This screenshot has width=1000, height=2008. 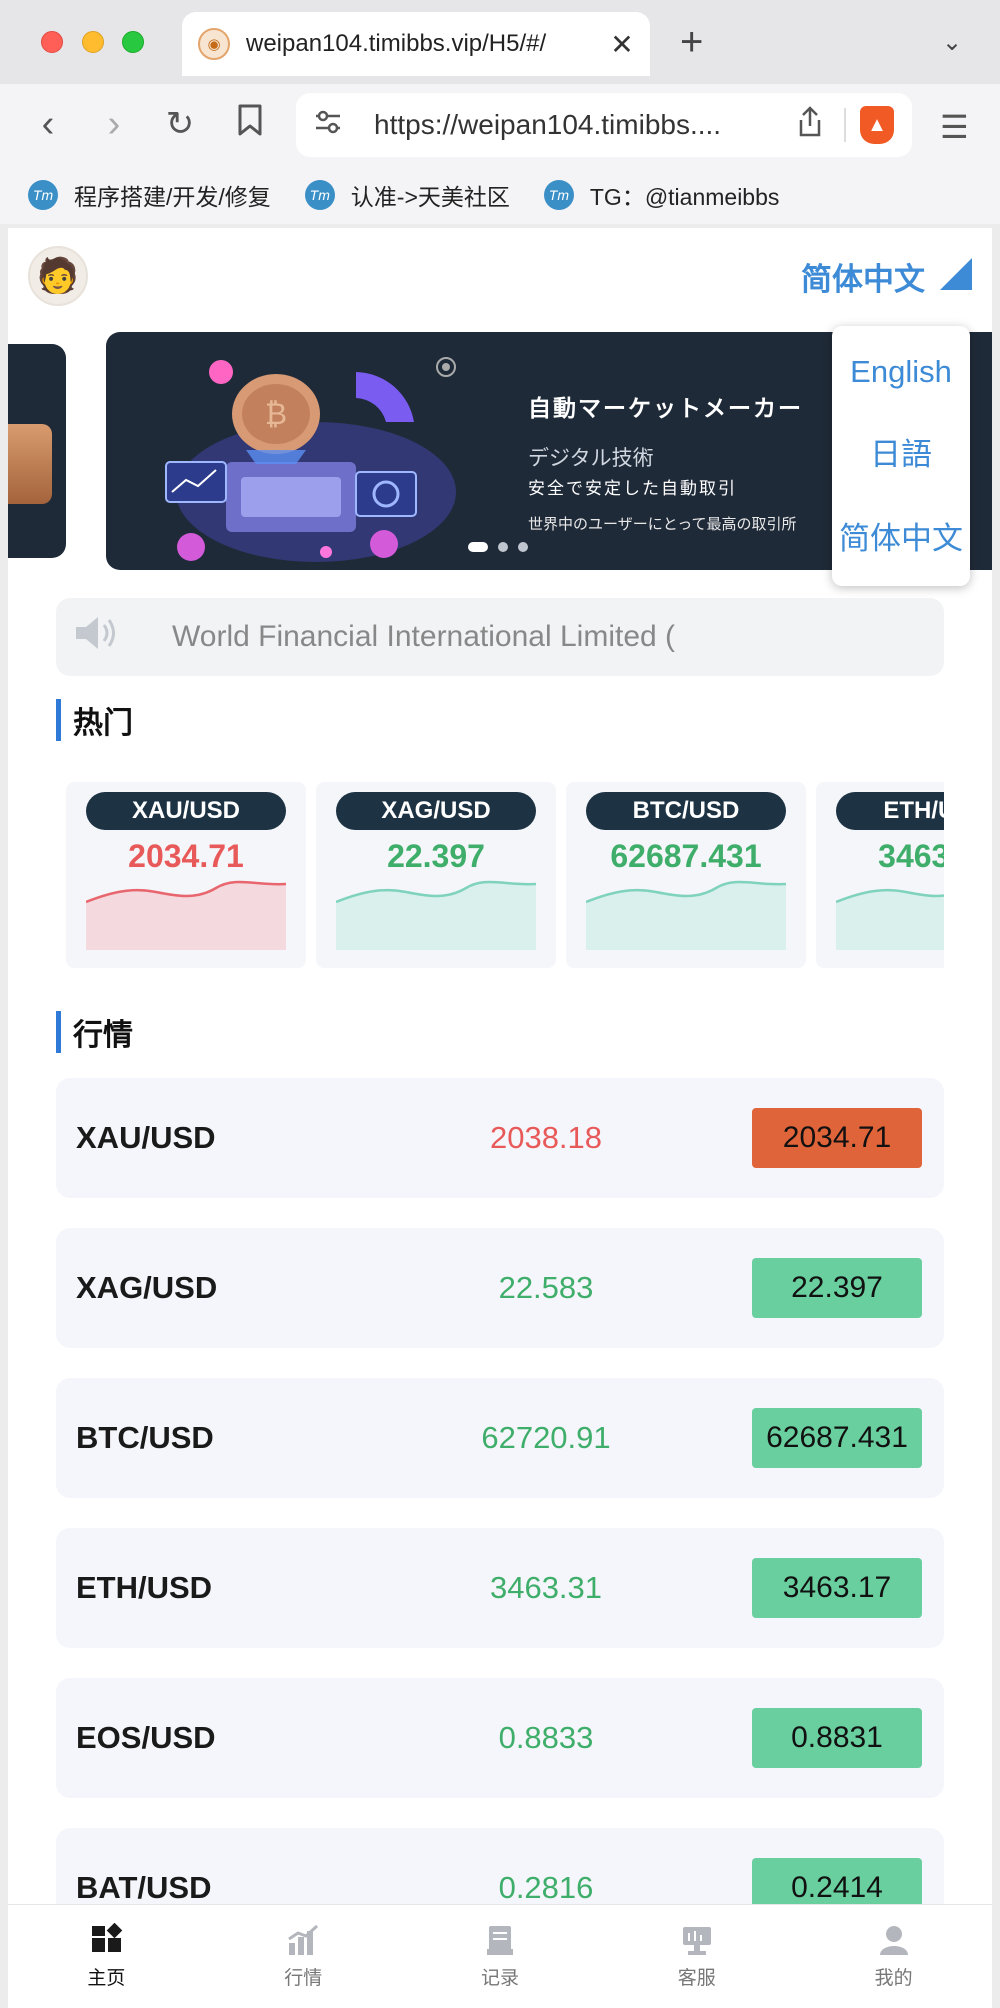 I want to click on brave-shields-icon: ▲, so click(x=877, y=125).